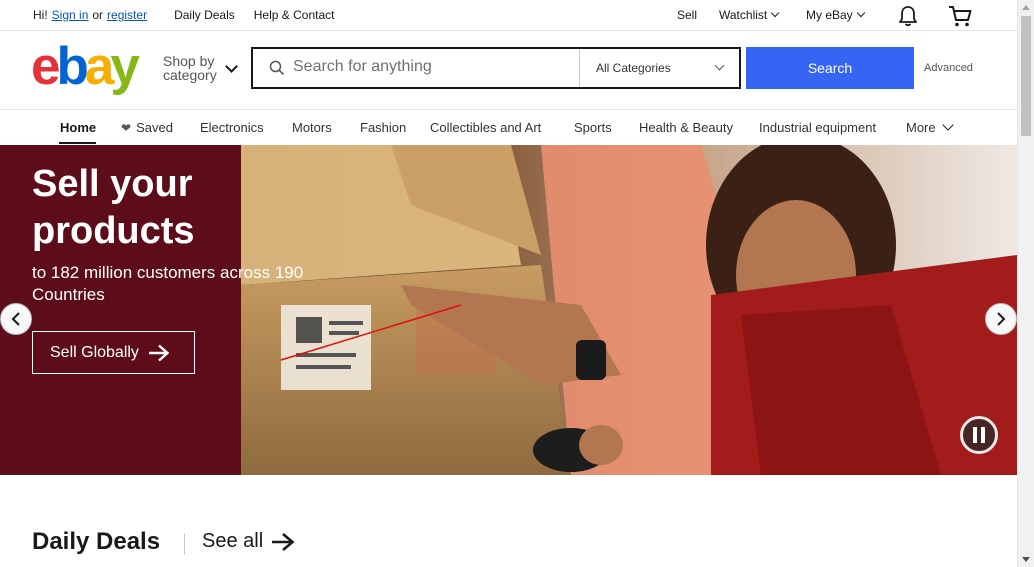  I want to click on shop-by-category-button: Shop by category, so click(190, 68).